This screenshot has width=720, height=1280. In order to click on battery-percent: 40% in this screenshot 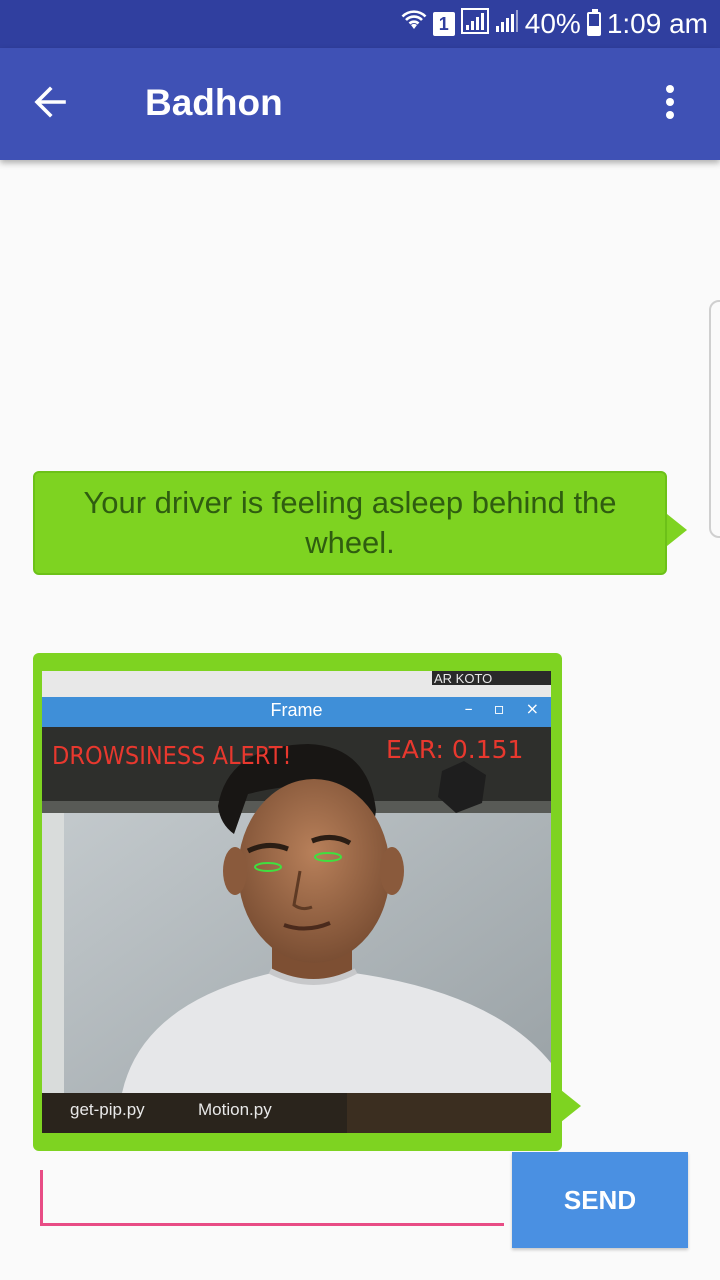, I will do `click(552, 23)`.